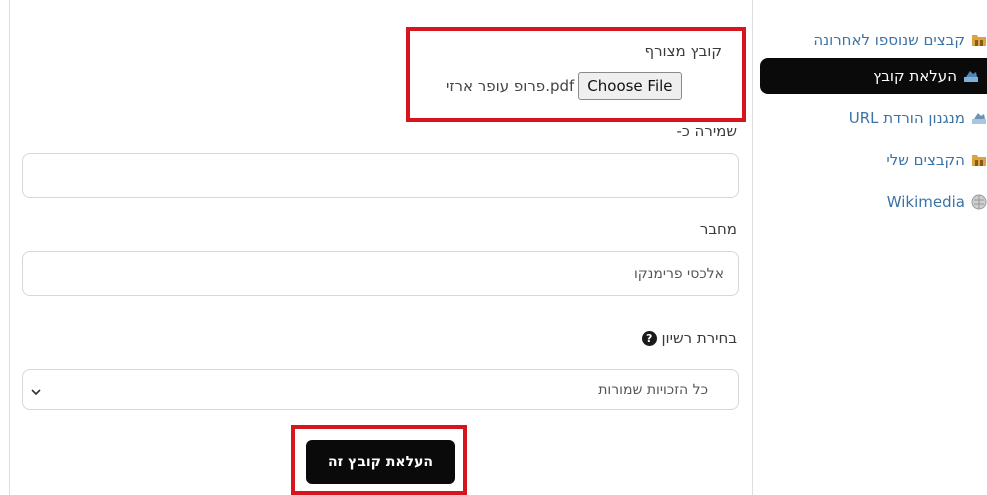 The image size is (987, 495). What do you see at coordinates (380, 273) in the screenshot?
I see `author-input: אלכסי פרימנקו` at bounding box center [380, 273].